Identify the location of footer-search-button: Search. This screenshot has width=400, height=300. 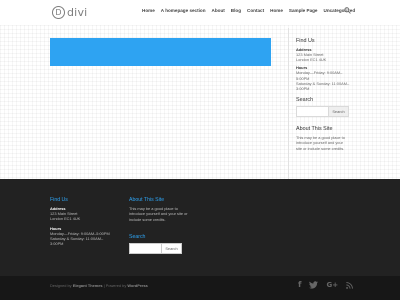
(172, 248).